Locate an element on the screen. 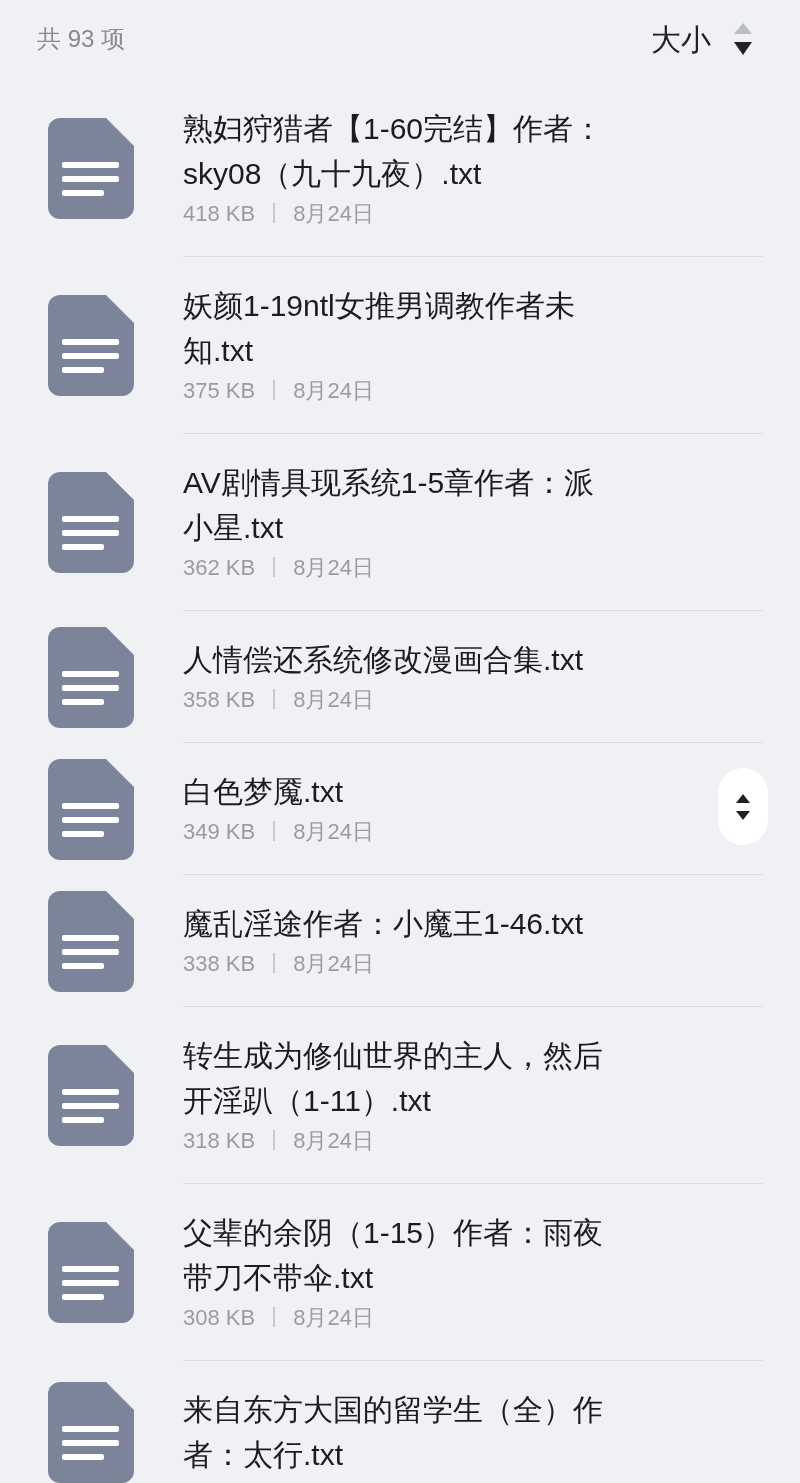 The image size is (800, 1483). file-size: 418 KB is located at coordinates (219, 213).